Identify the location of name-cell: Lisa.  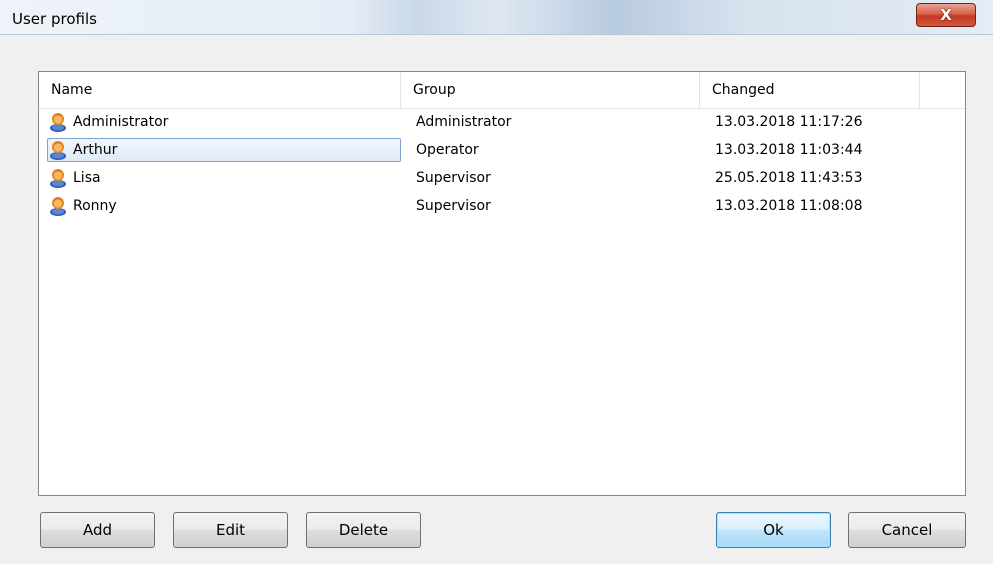
(75, 178).